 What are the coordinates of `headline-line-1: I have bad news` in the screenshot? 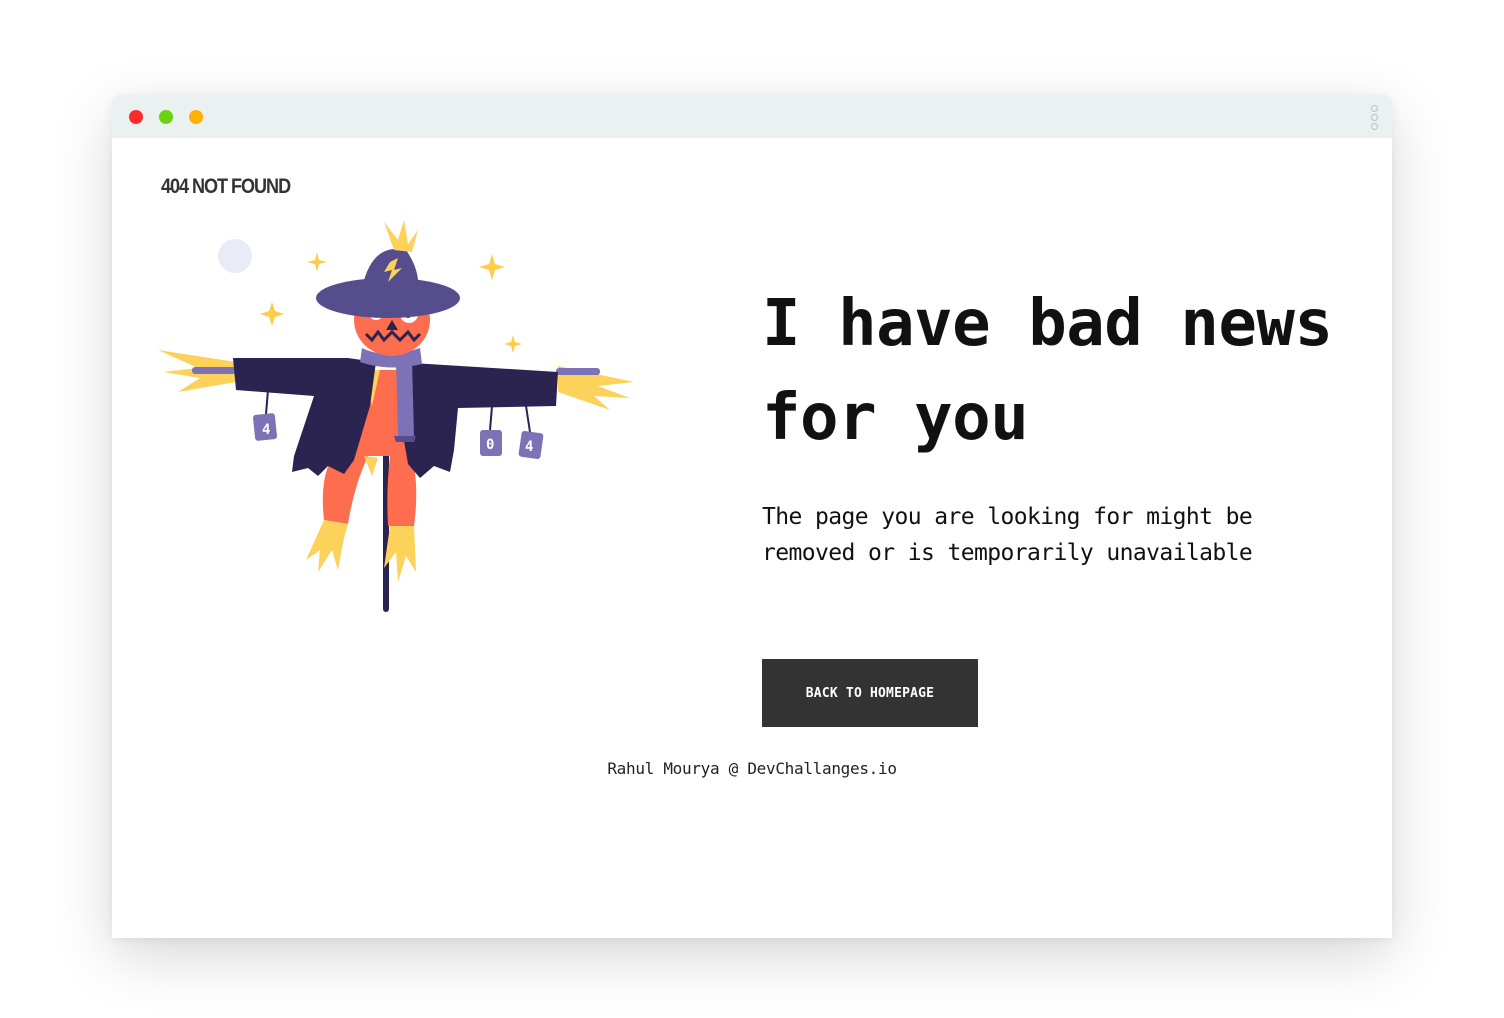 It's located at (1047, 324).